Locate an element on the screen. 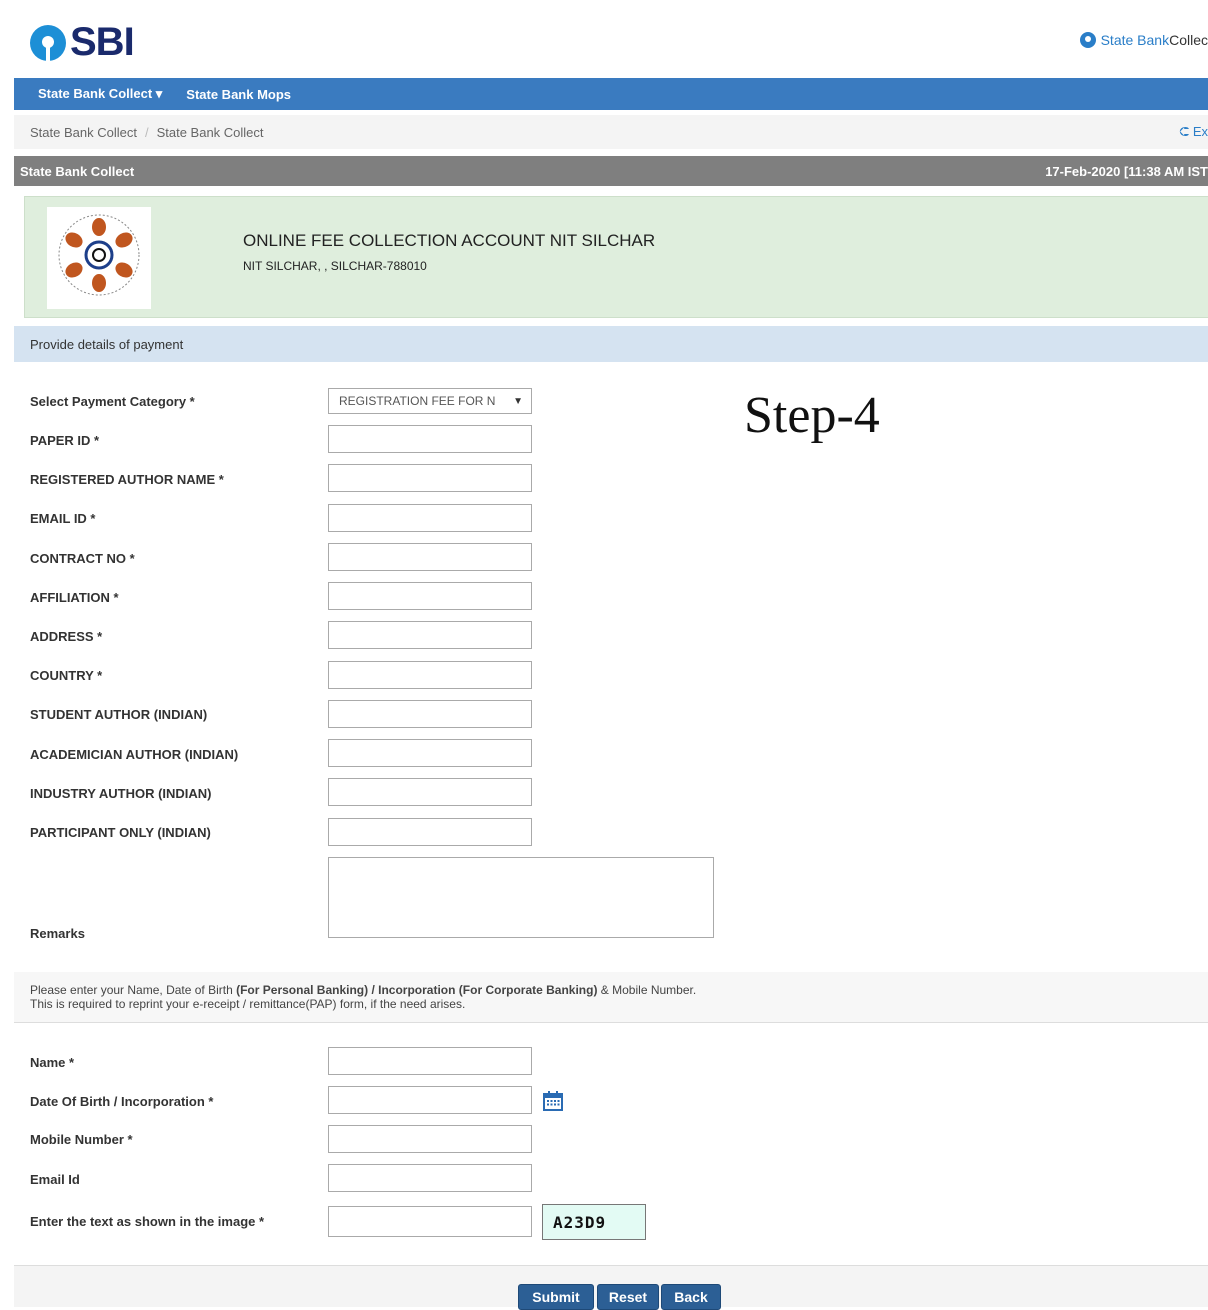  dob-input is located at coordinates (430, 1100).